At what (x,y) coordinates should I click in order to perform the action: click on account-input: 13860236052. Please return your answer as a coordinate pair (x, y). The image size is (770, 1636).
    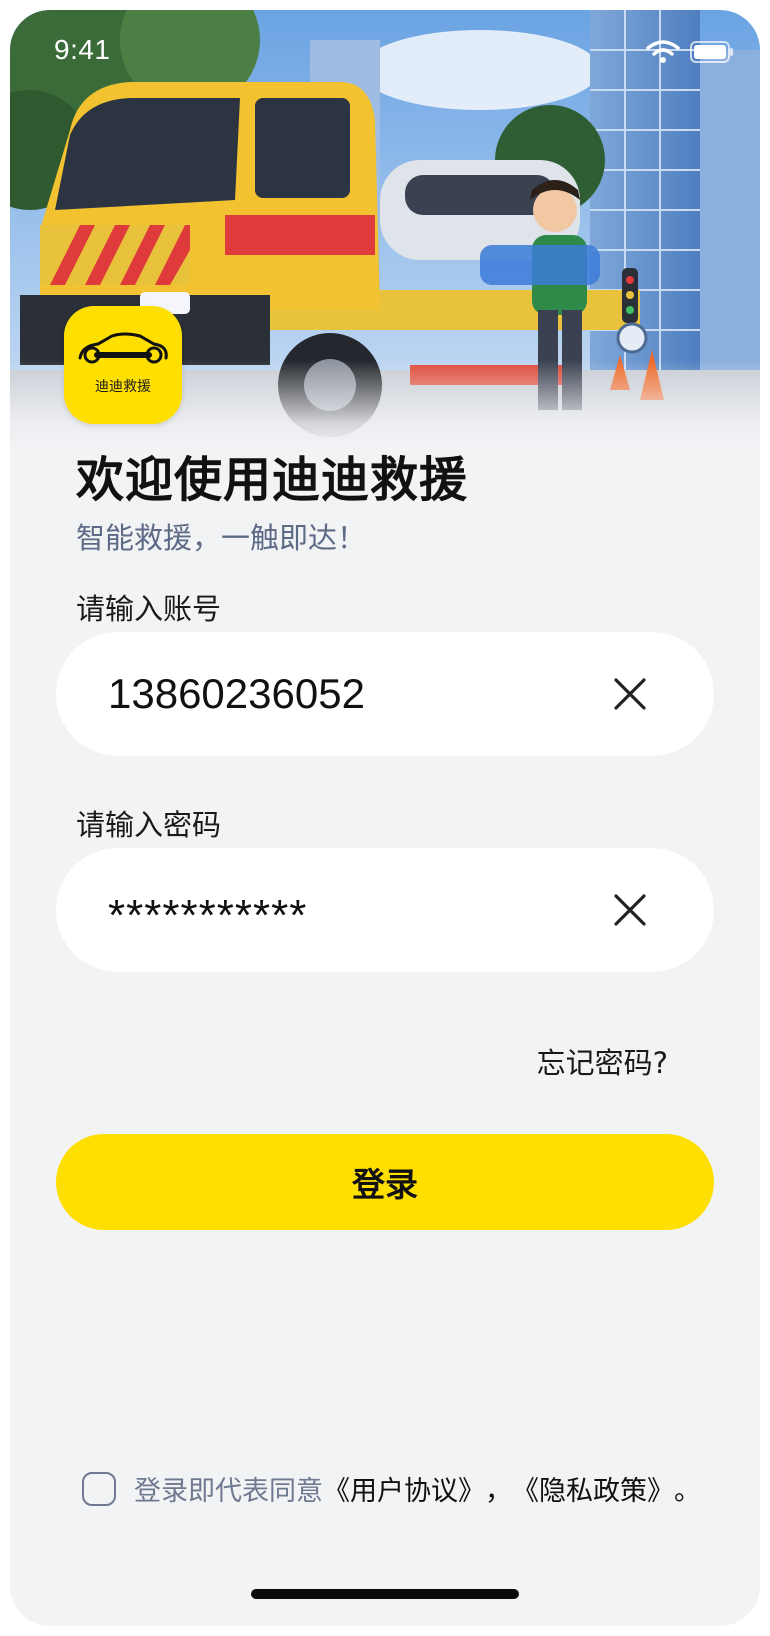
    Looking at the image, I should click on (236, 694).